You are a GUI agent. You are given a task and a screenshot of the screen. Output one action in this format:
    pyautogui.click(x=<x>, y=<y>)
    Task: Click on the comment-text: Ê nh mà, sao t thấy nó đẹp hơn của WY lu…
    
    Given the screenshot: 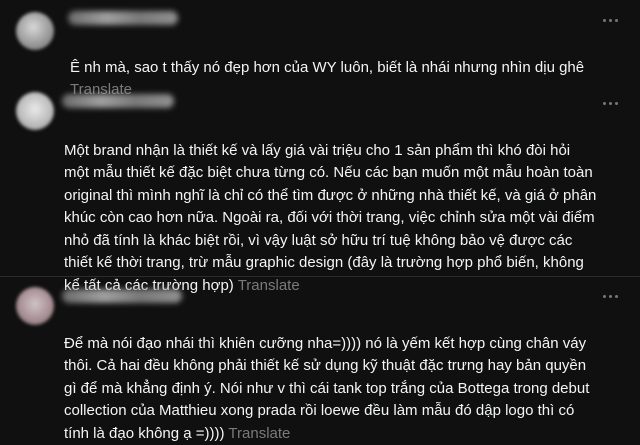 What is the action you would take?
    pyautogui.click(x=350, y=56)
    